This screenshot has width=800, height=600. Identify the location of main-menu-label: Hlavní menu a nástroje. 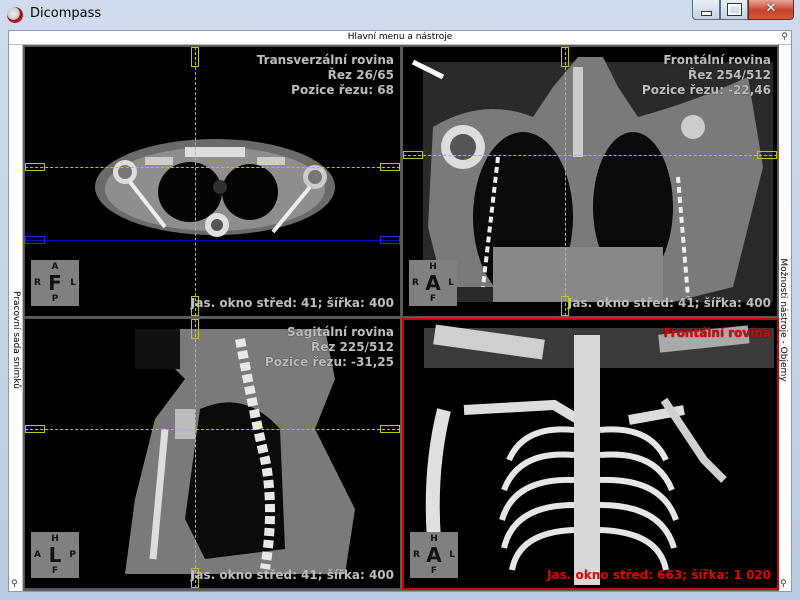
(400, 37).